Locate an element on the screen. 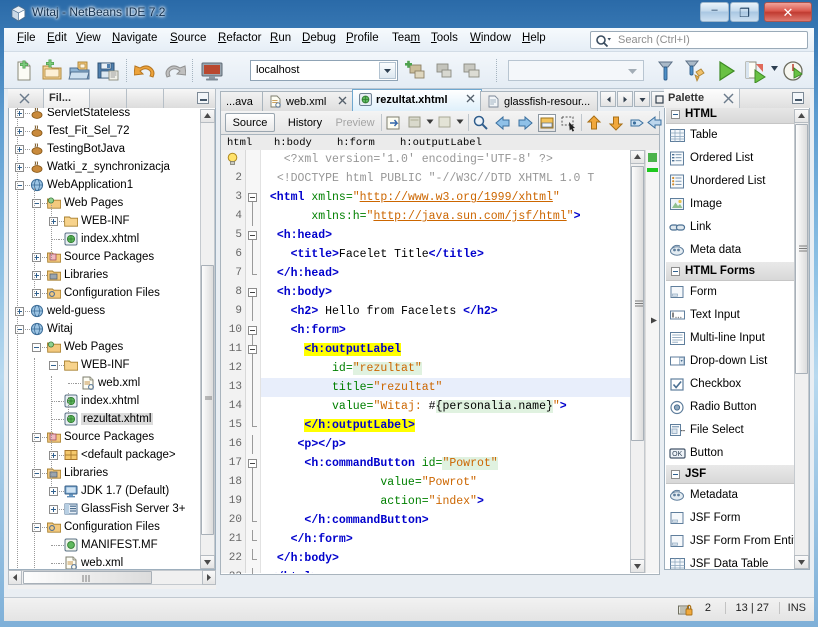  next-bookmark-icon is located at coordinates (525, 123).